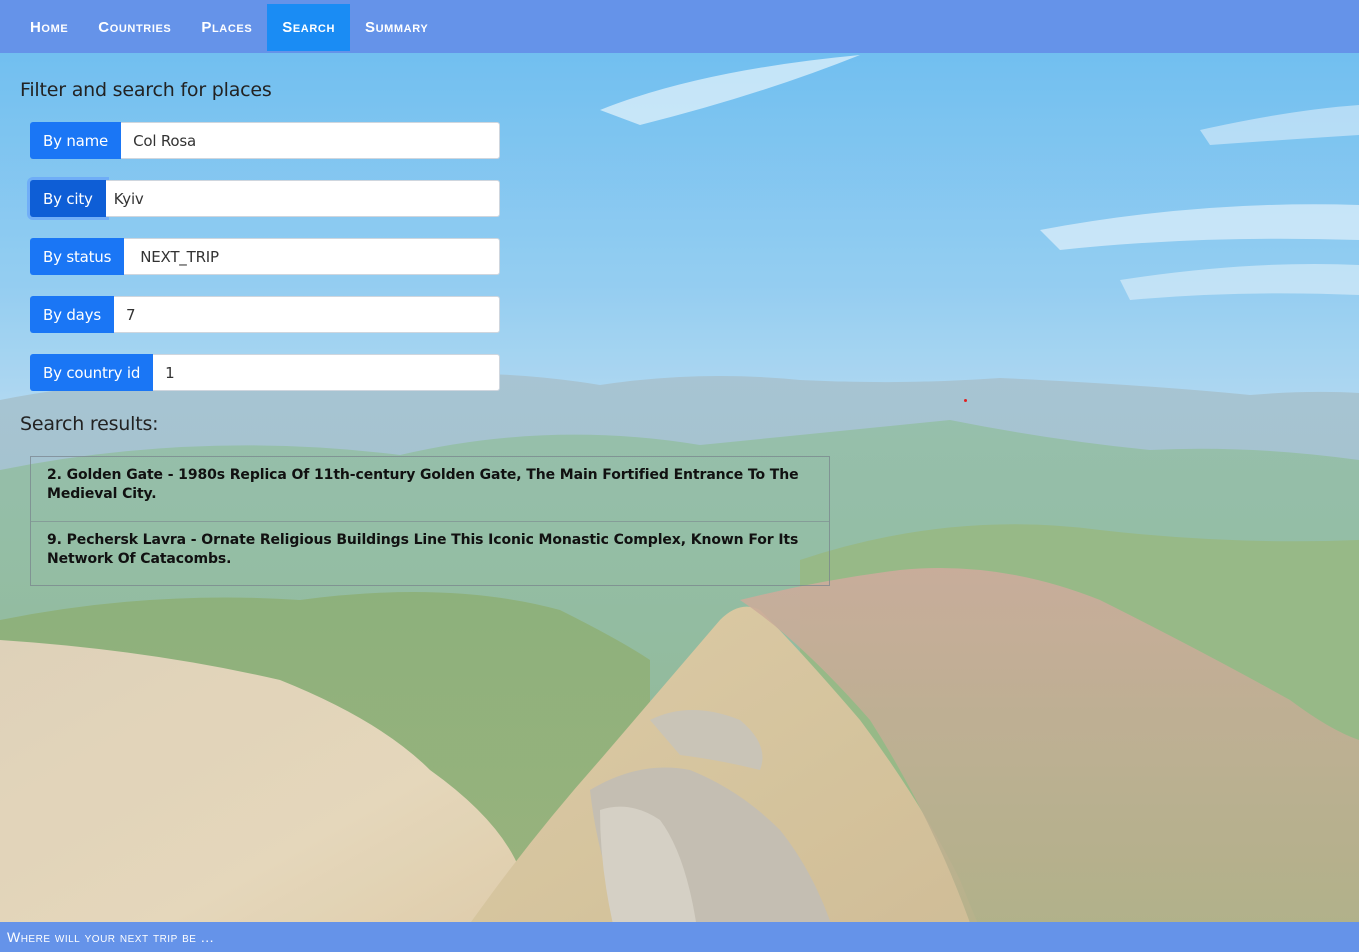 The width and height of the screenshot is (1359, 952). What do you see at coordinates (308, 27) in the screenshot?
I see `nav-search: Search` at bounding box center [308, 27].